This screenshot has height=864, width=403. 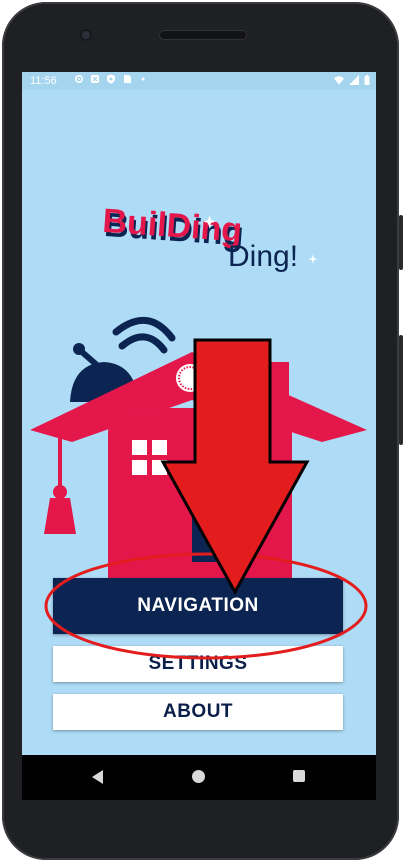 I want to click on gear-icon, so click(x=79, y=79).